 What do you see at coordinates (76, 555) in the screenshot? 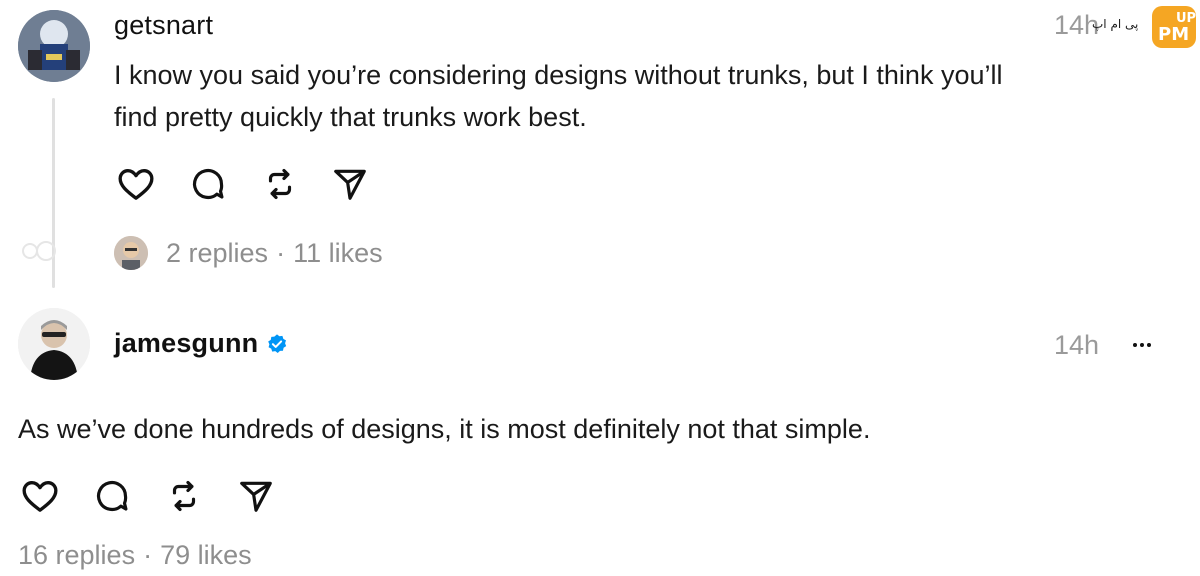
I see `replies-count: 16 replies` at bounding box center [76, 555].